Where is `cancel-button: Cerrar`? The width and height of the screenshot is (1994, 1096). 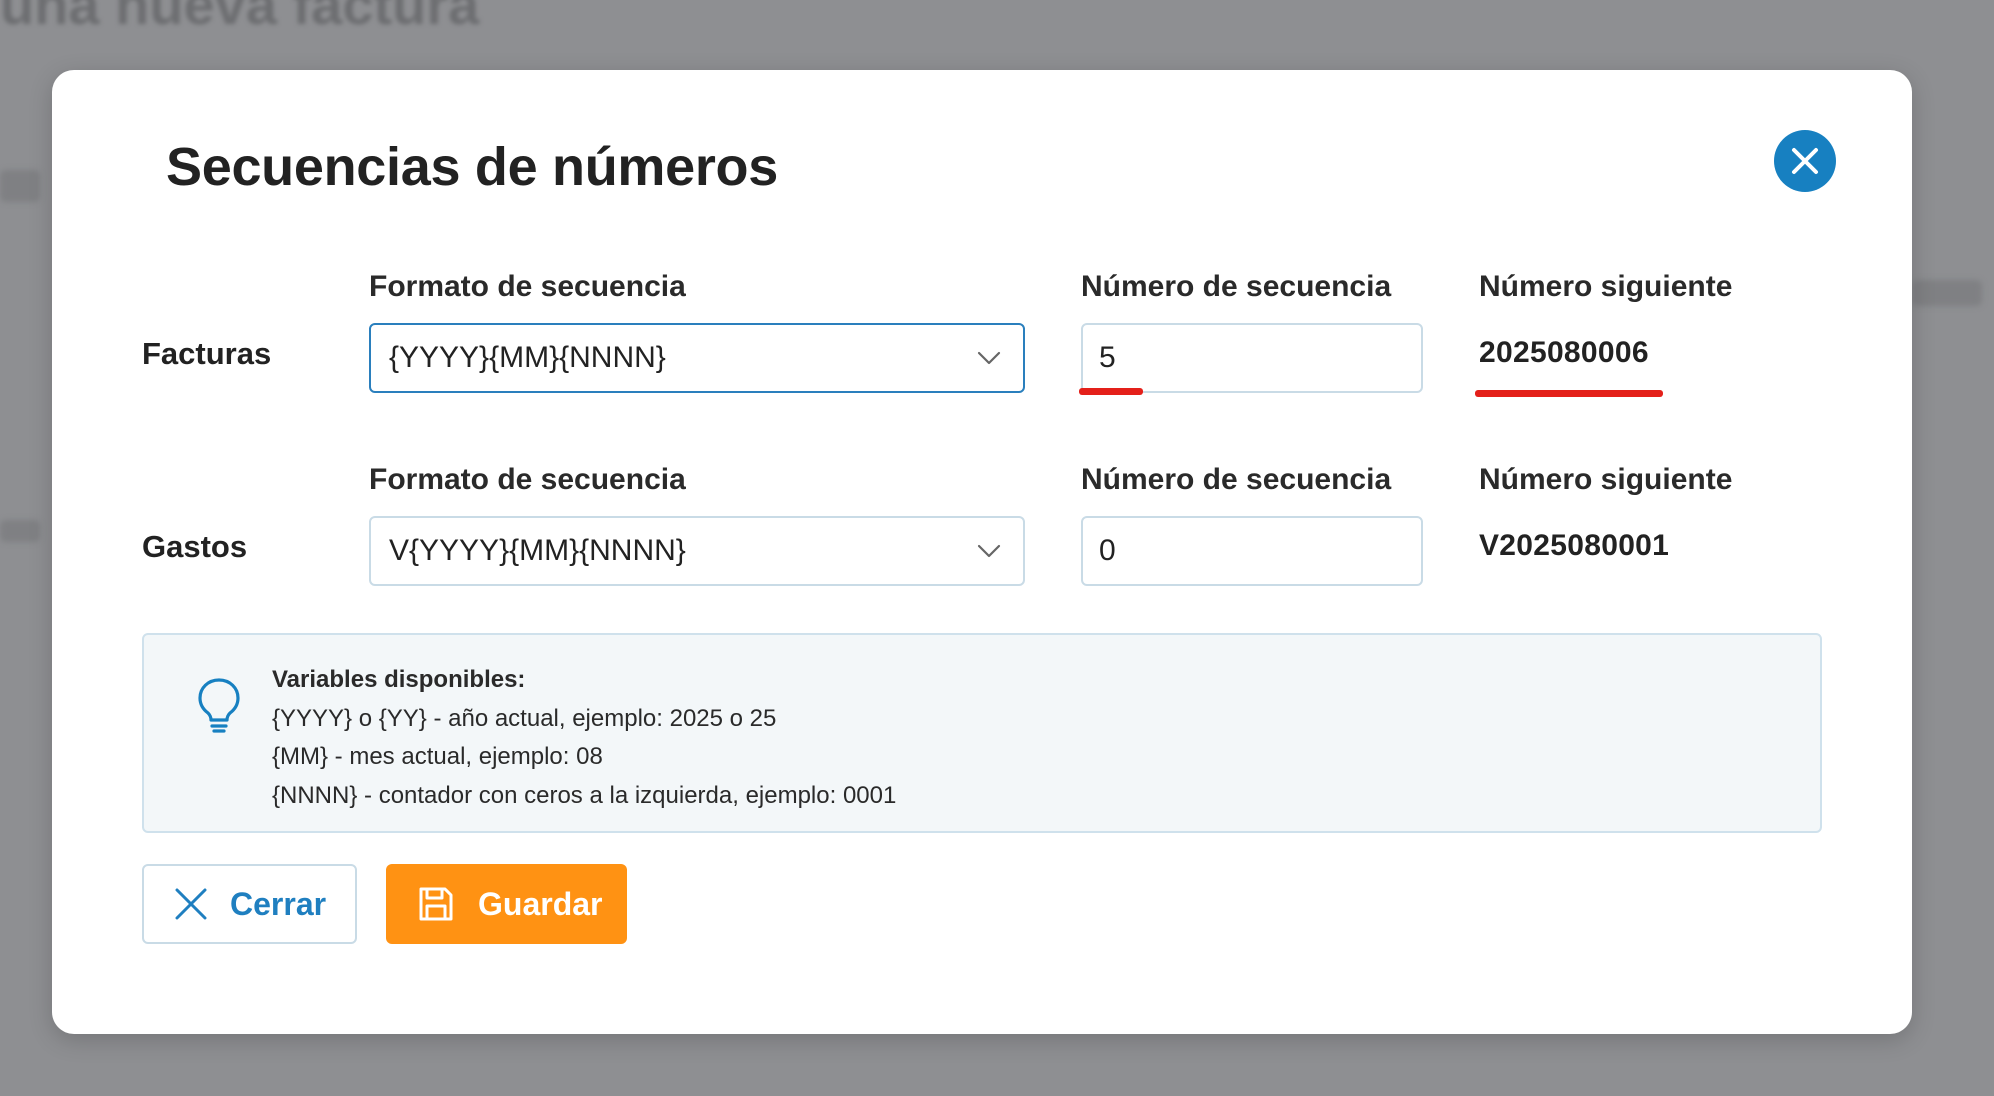 cancel-button: Cerrar is located at coordinates (249, 904).